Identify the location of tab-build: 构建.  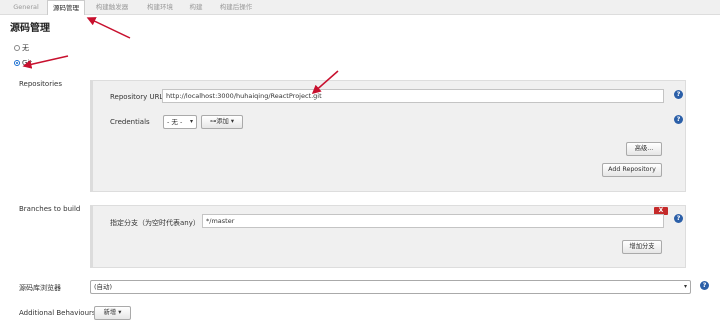
(196, 7).